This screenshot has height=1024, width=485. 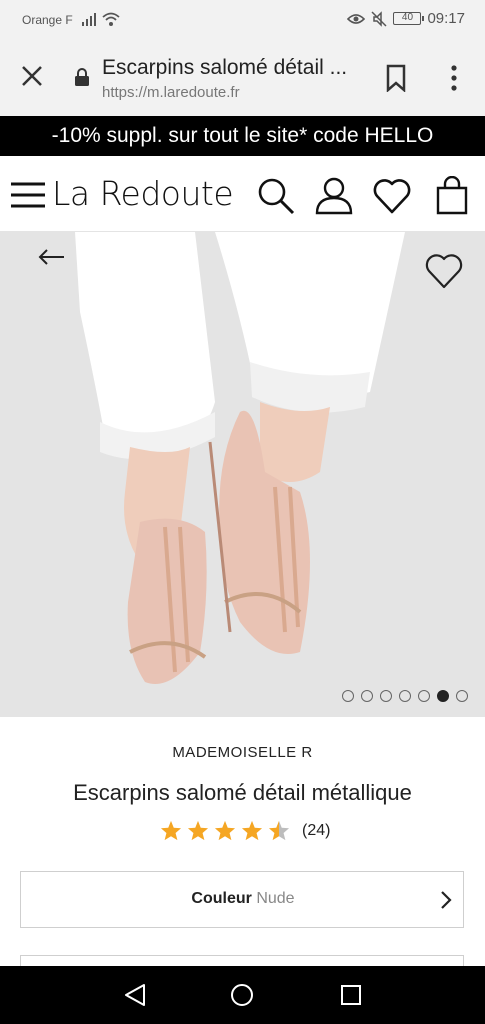 What do you see at coordinates (47, 20) in the screenshot?
I see `carrier-label: Orange F` at bounding box center [47, 20].